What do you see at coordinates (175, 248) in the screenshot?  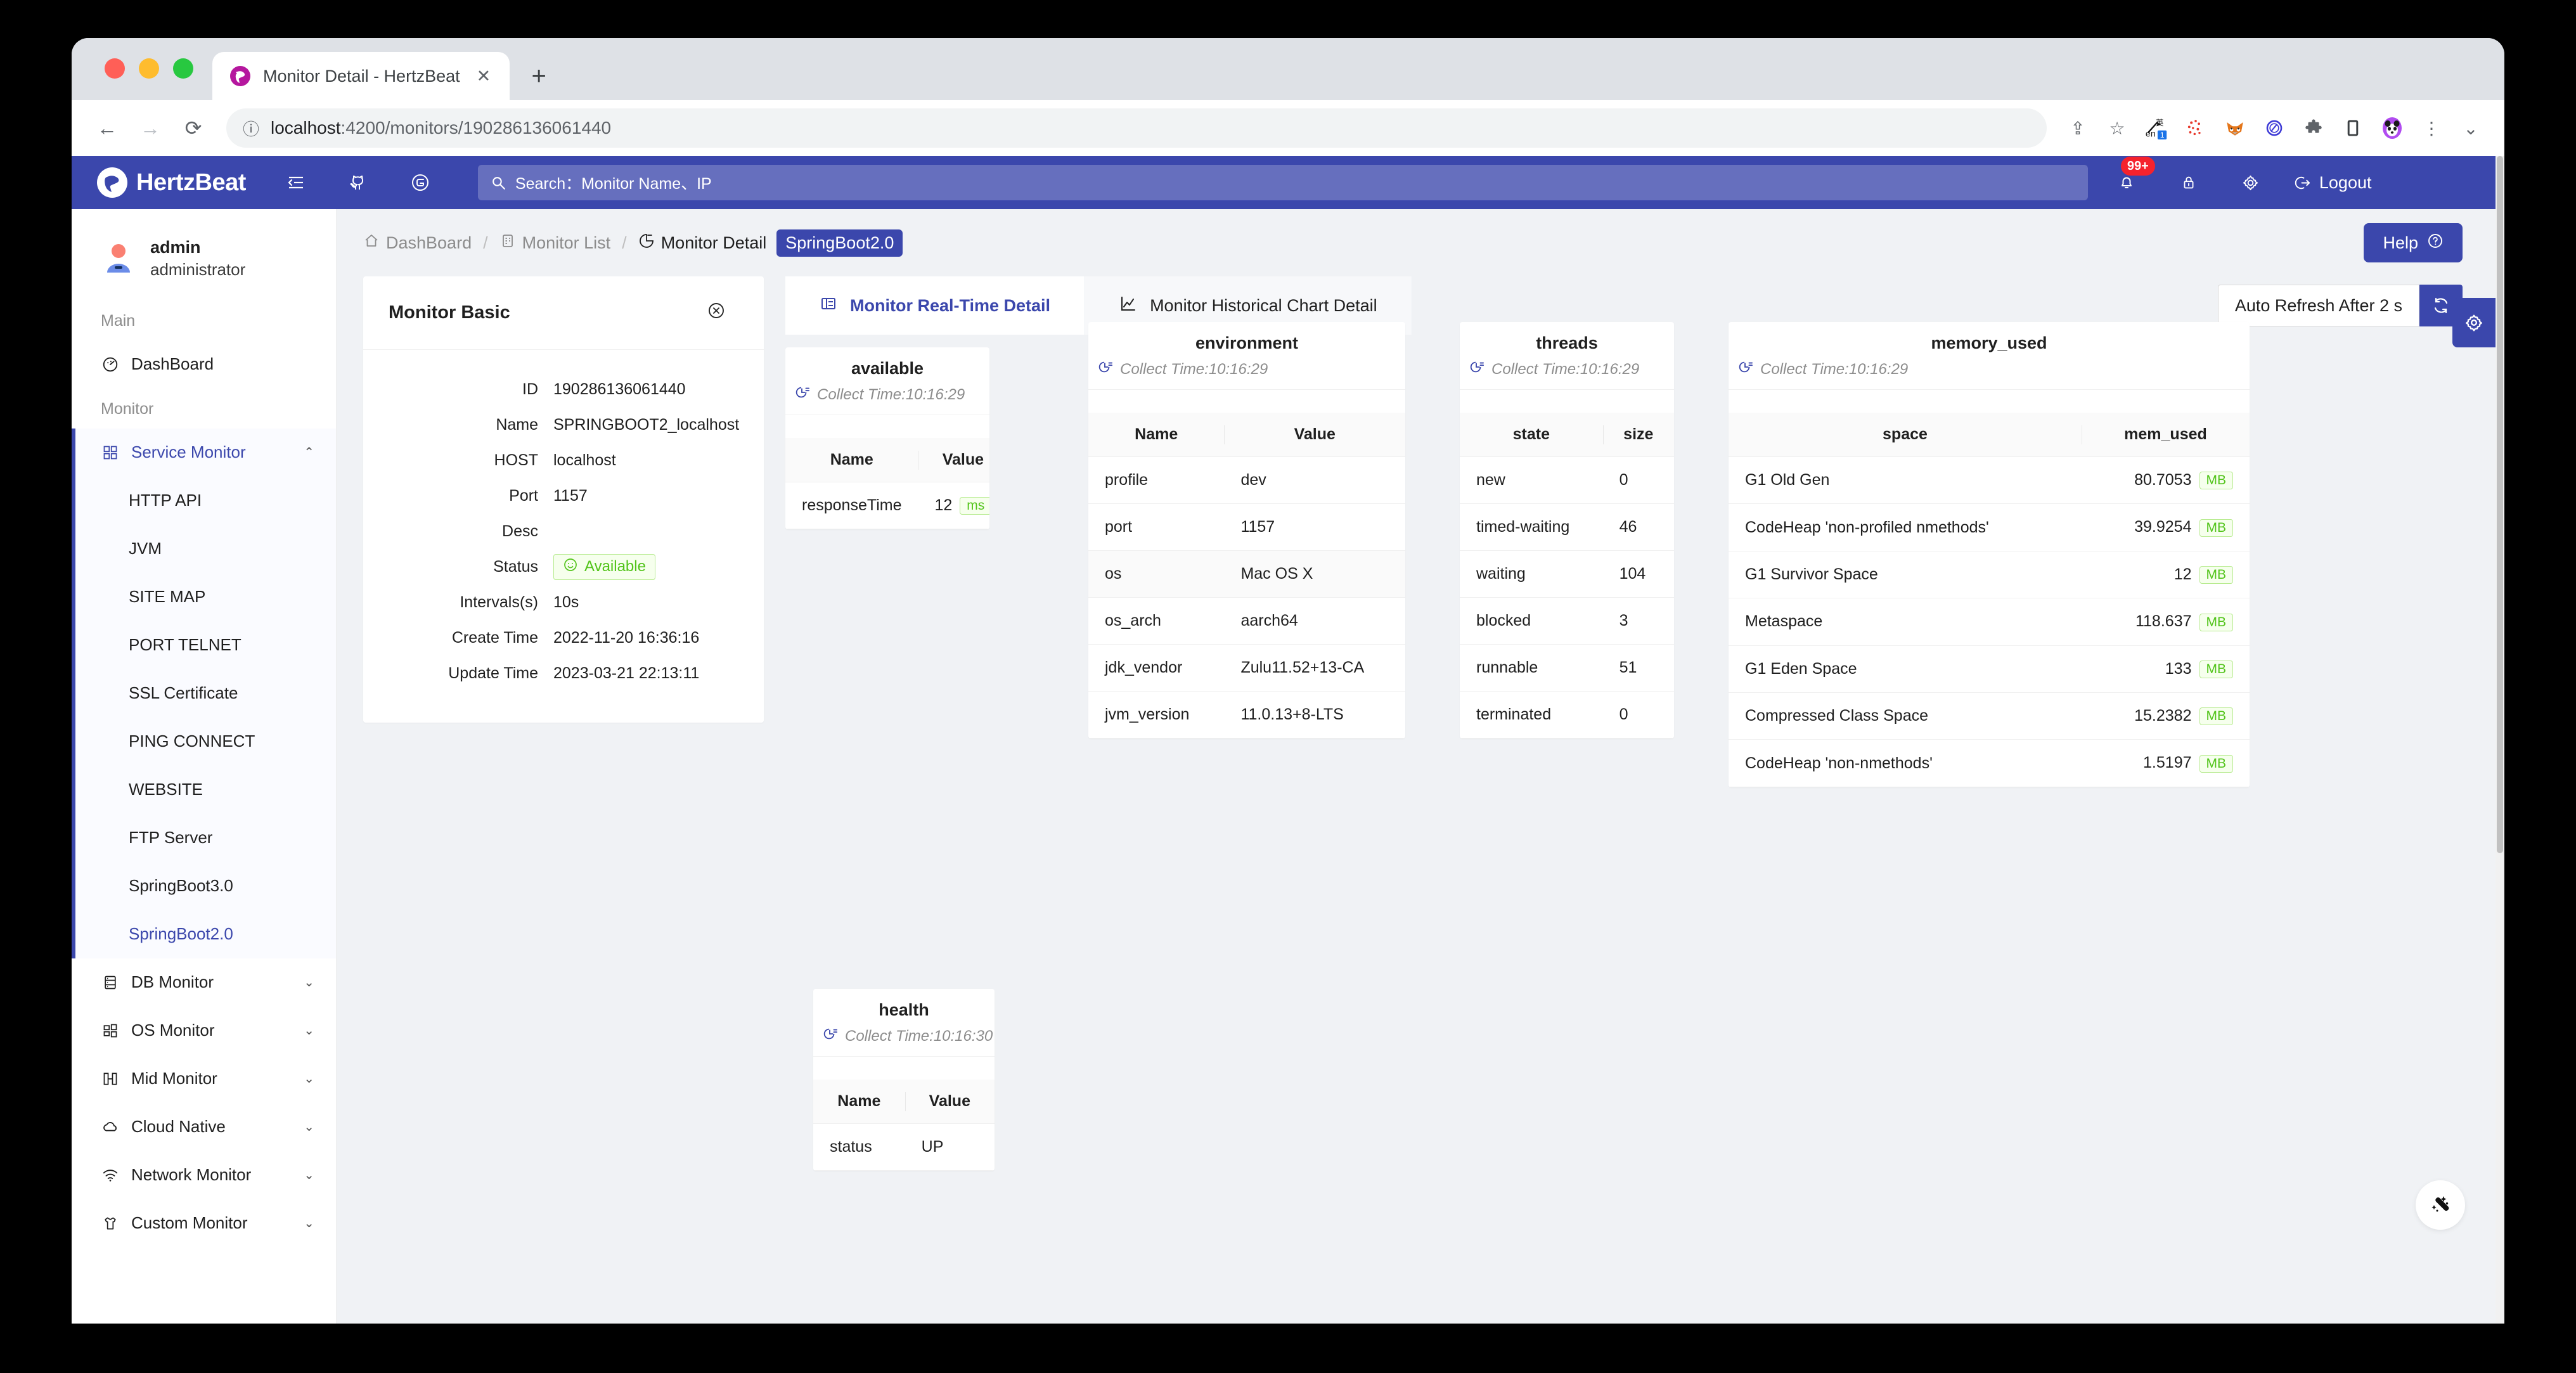 I see `sidebar-user-name: admin` at bounding box center [175, 248].